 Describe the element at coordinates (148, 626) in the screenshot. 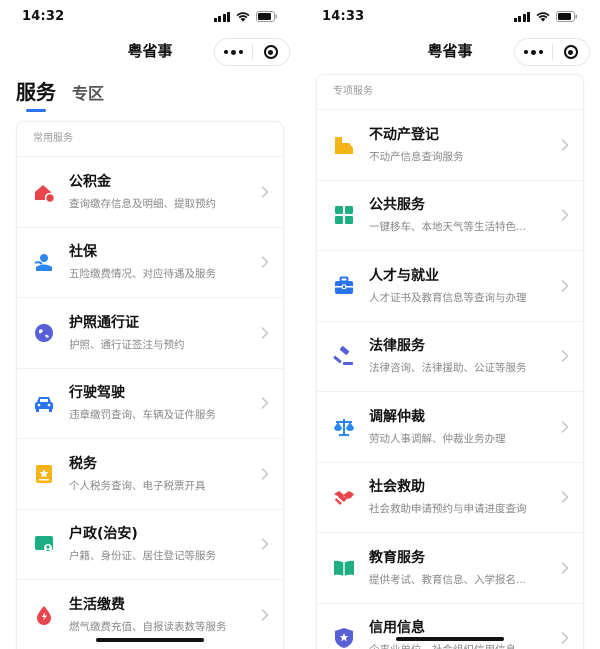

I see `item-subtitle: 燃气缴费充值、自报读表数等服务` at that location.